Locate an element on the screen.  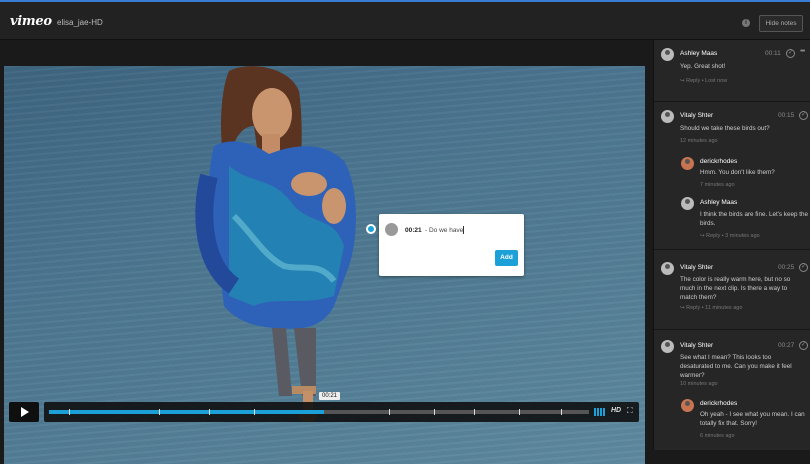
reply-author: Ashley Maas is located at coordinates (718, 202).